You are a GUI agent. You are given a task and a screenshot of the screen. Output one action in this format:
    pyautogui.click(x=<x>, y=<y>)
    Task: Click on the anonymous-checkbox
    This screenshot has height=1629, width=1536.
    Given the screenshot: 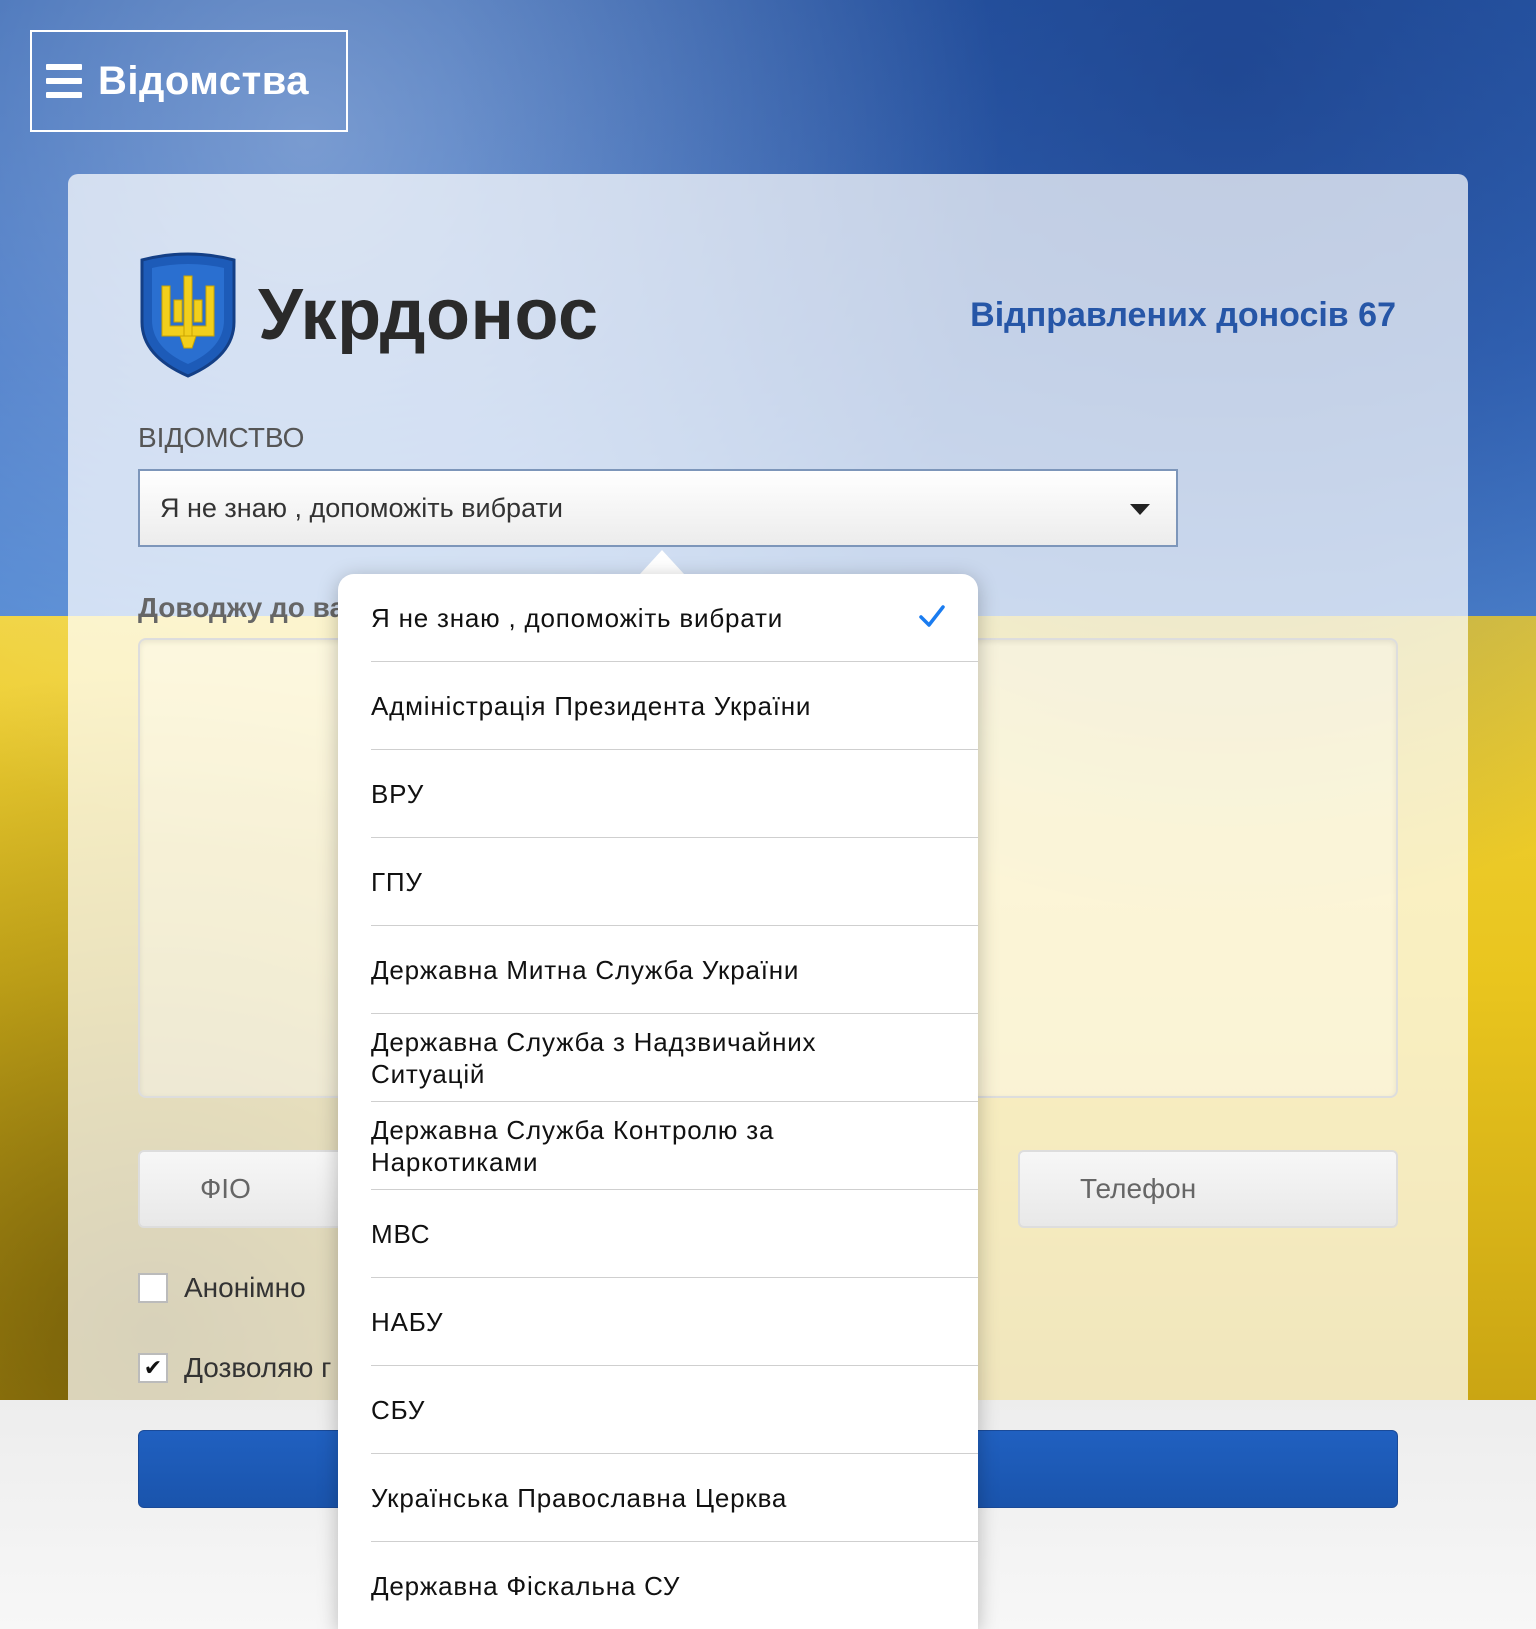 What is the action you would take?
    pyautogui.click(x=153, y=1288)
    